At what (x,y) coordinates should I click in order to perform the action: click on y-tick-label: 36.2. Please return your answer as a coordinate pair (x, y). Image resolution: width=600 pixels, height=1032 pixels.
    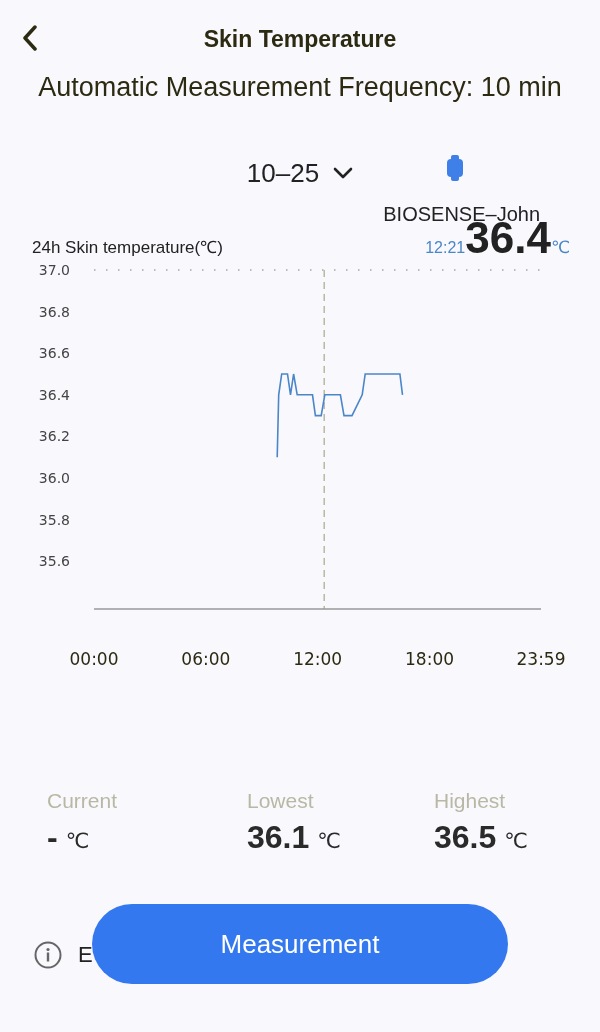
    Looking at the image, I should click on (54, 436).